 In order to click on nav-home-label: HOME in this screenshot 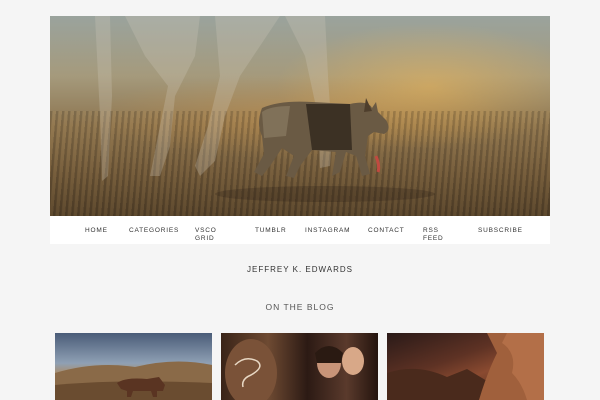, I will do `click(96, 230)`.